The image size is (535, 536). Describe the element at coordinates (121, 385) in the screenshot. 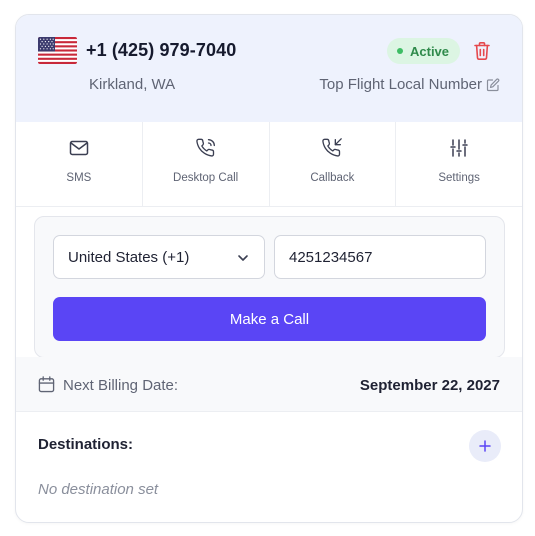

I see `billing-label: Next Billing Date:` at that location.